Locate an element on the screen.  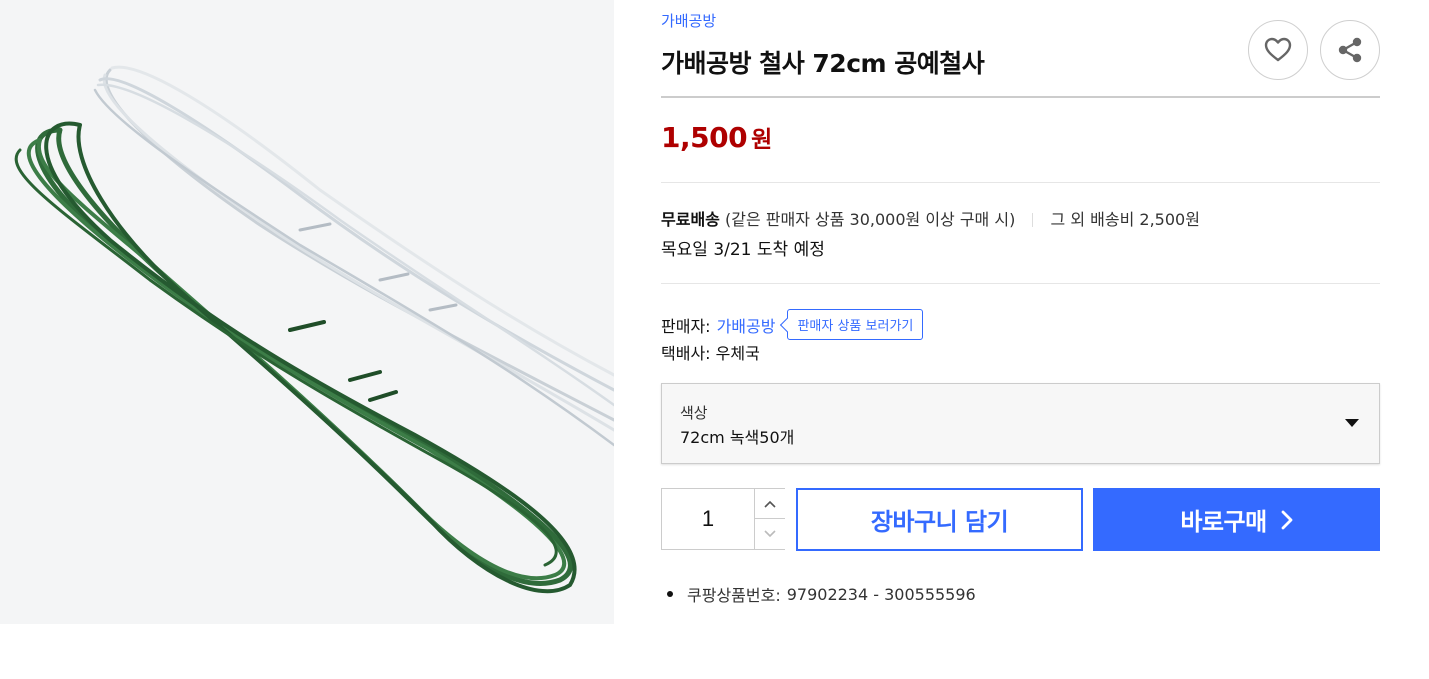
share-icon is located at coordinates (1350, 50).